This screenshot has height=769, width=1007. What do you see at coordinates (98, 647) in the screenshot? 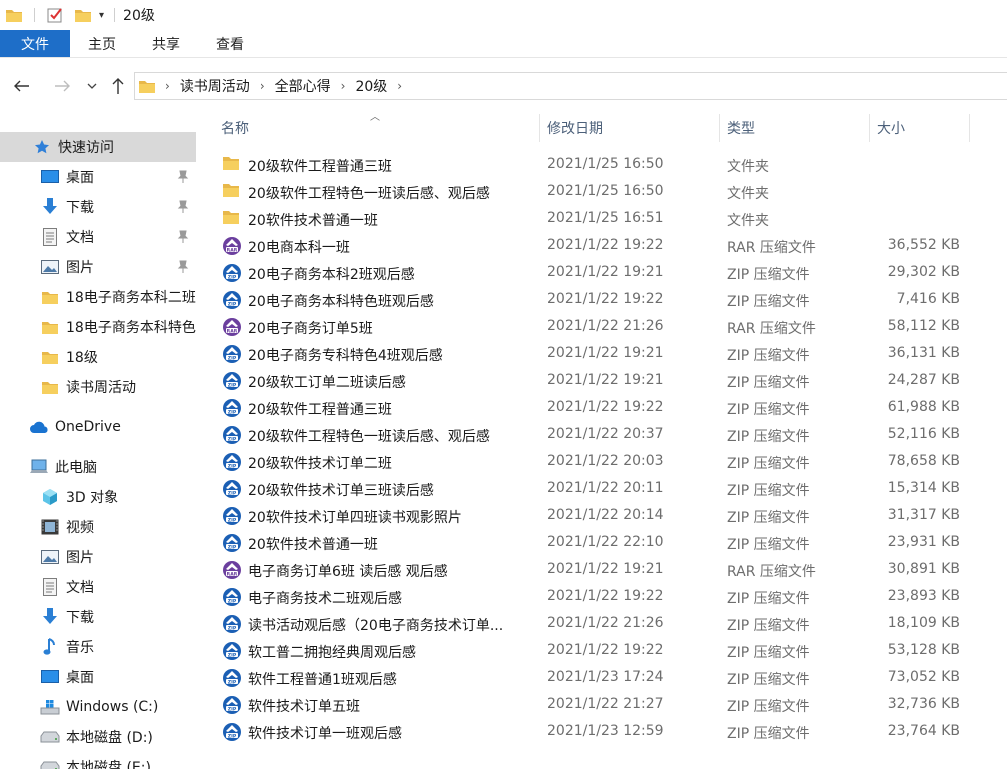
I see `nav-item-music: 音乐` at bounding box center [98, 647].